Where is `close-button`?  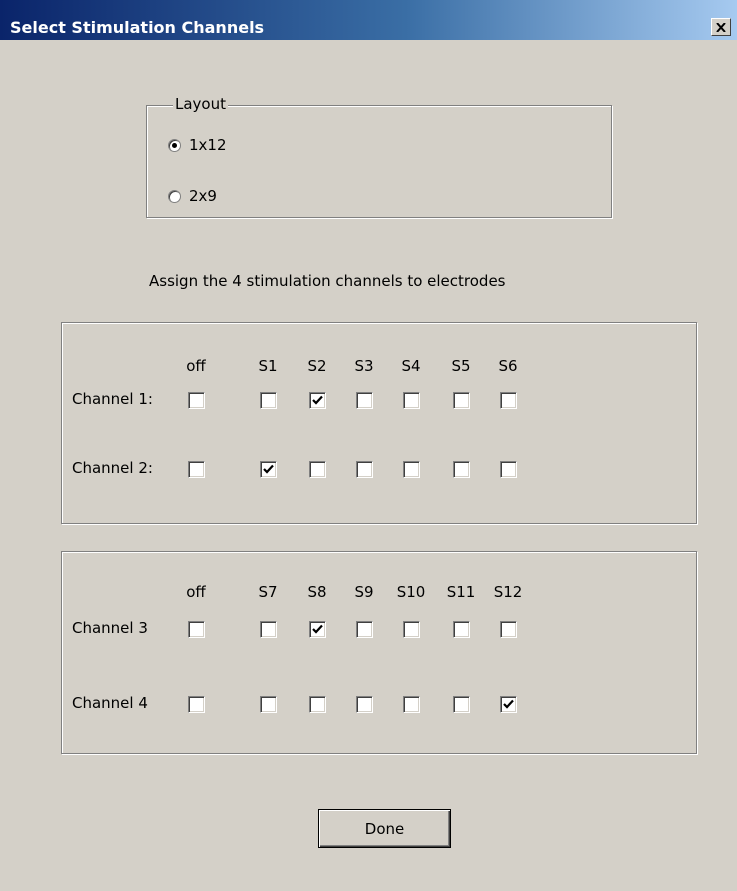
close-button is located at coordinates (721, 27).